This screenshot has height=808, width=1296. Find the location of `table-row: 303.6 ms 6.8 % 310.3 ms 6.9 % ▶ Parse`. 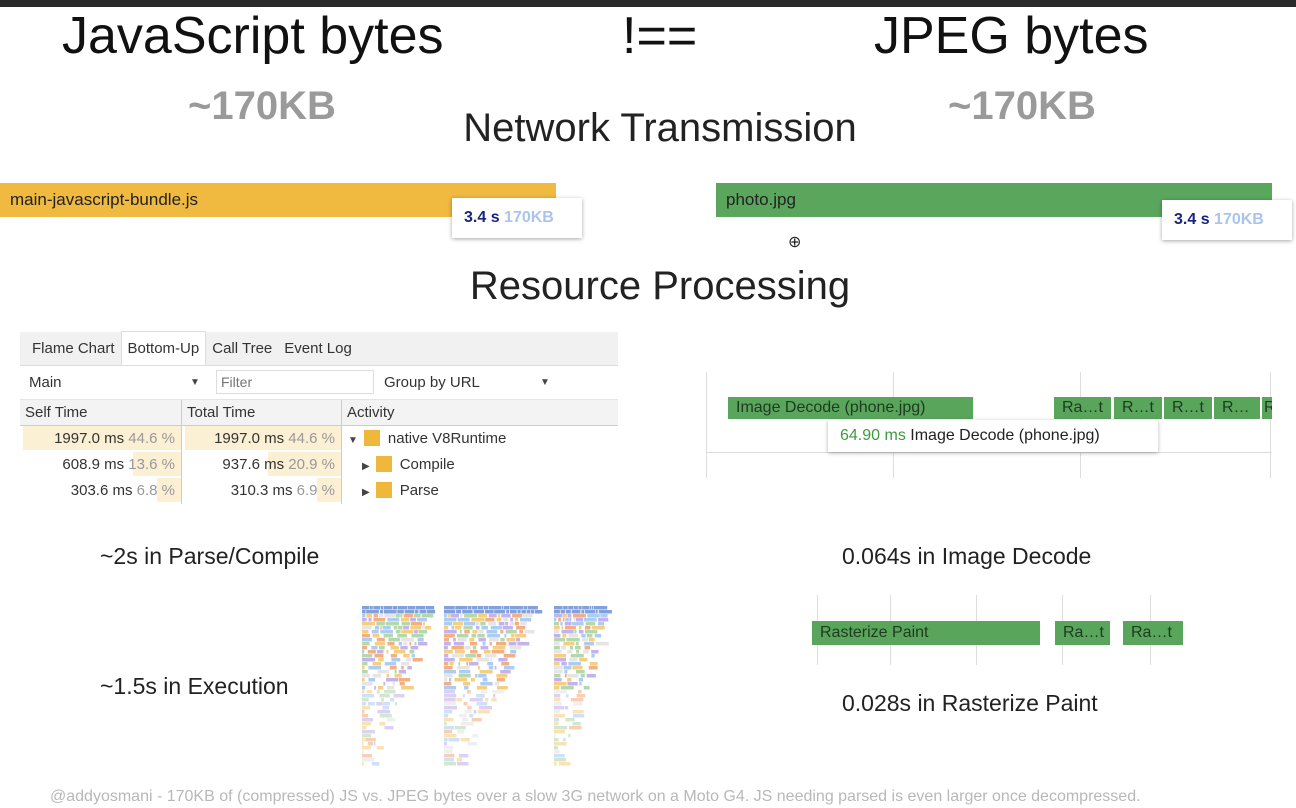

table-row: 303.6 ms 6.8 % 310.3 ms 6.9 % ▶ Parse is located at coordinates (319, 491).